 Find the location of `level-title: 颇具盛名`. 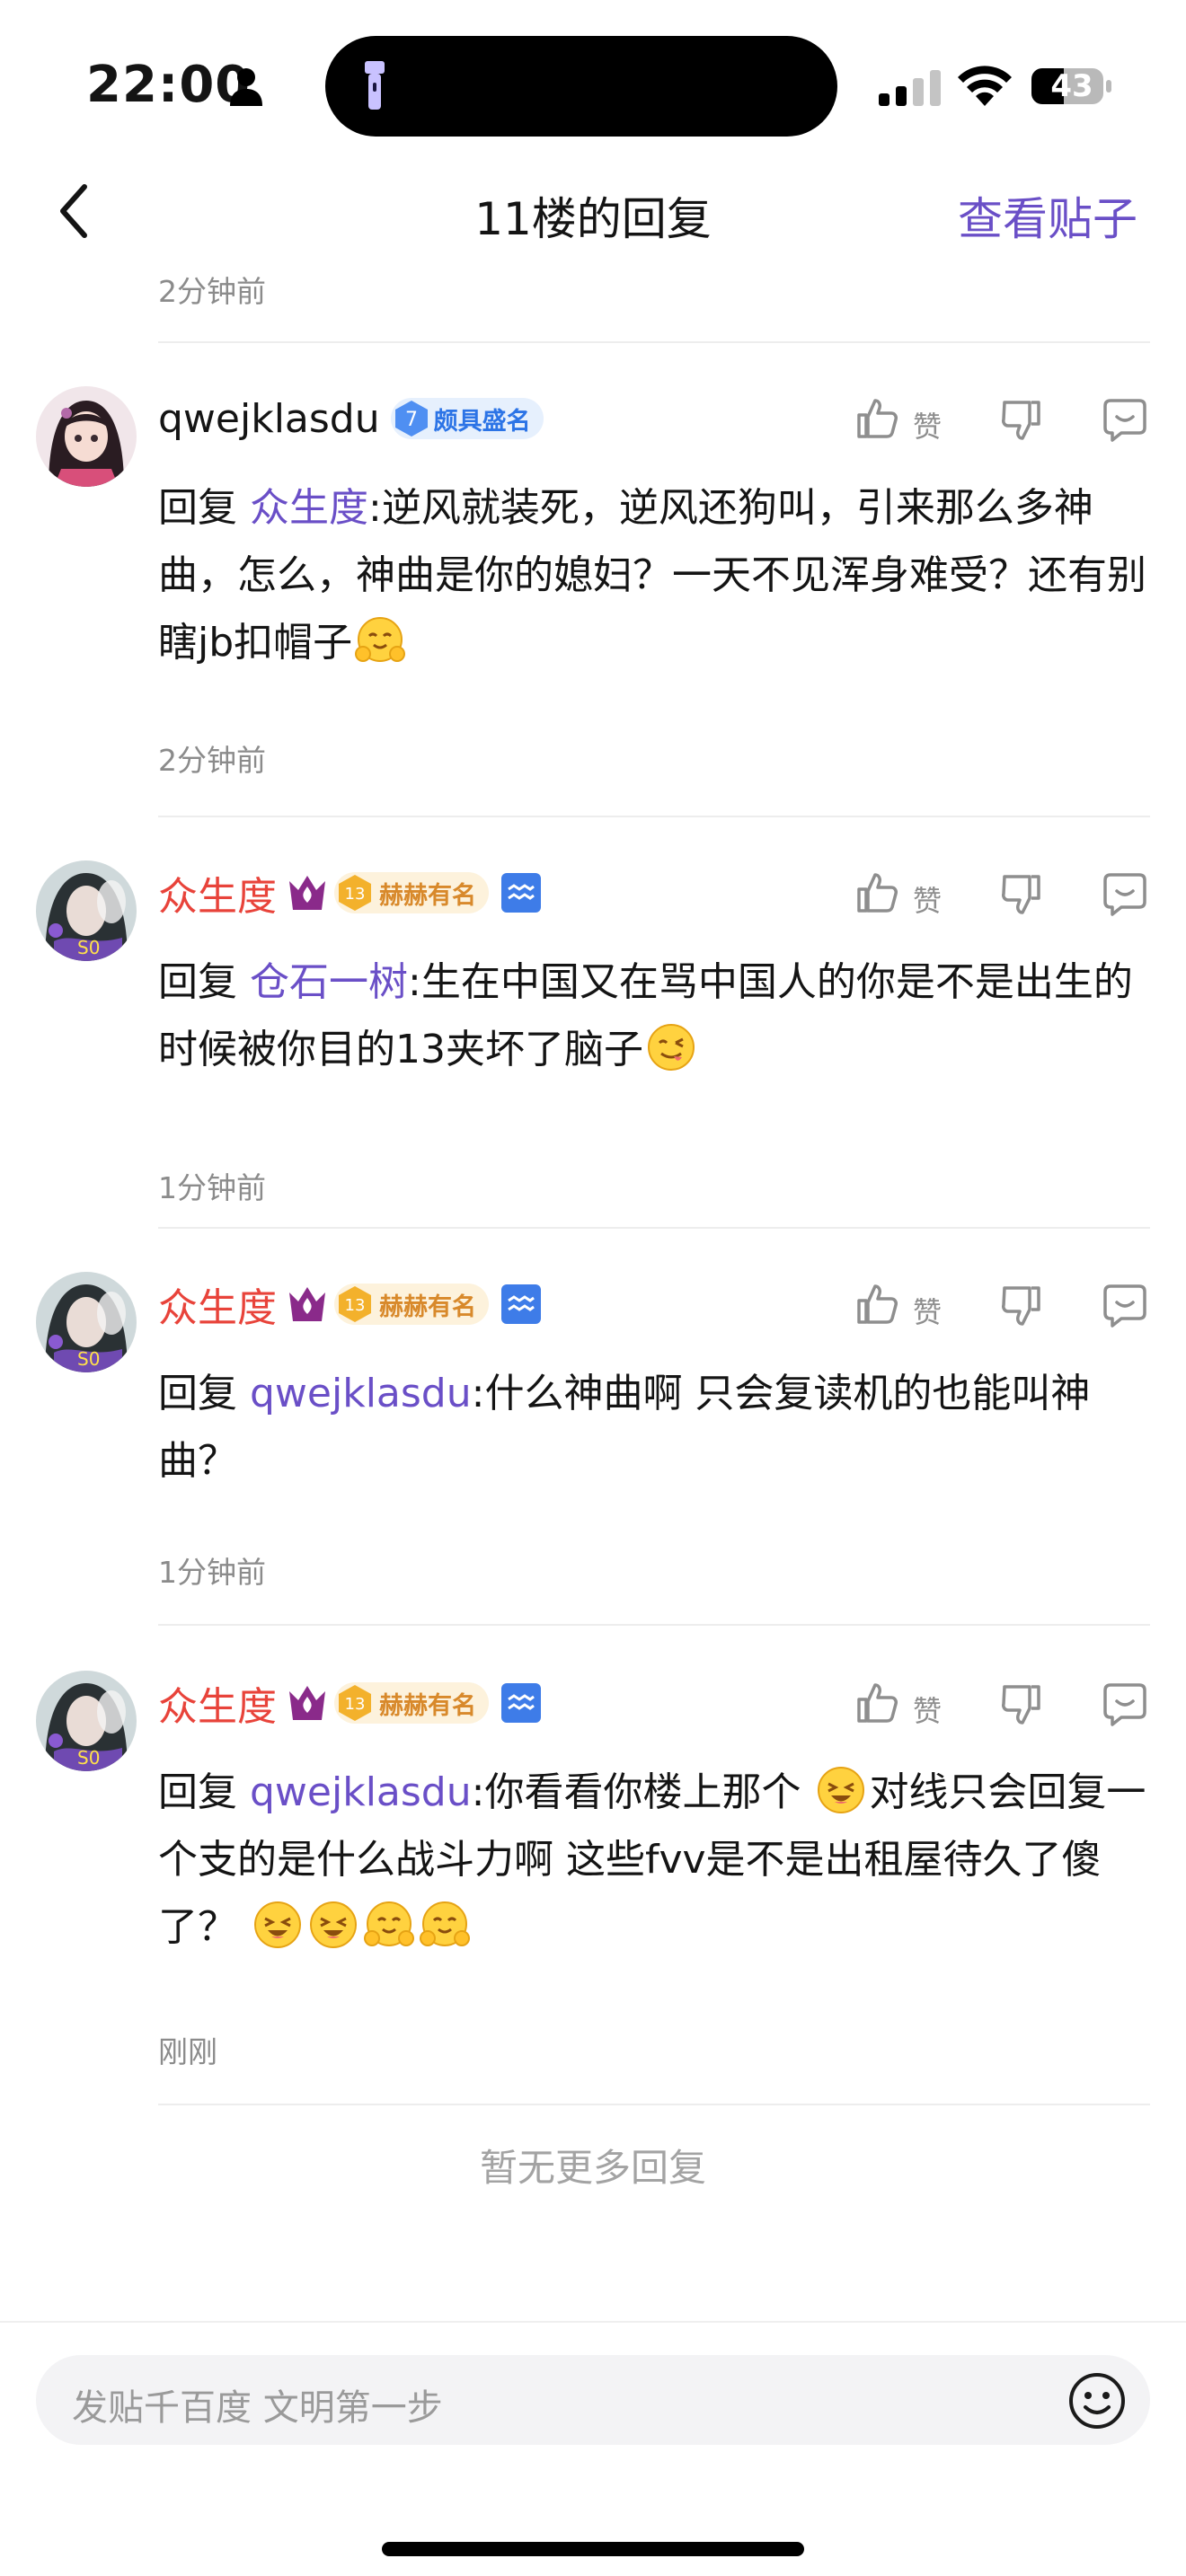

level-title: 颇具盛名 is located at coordinates (482, 421).